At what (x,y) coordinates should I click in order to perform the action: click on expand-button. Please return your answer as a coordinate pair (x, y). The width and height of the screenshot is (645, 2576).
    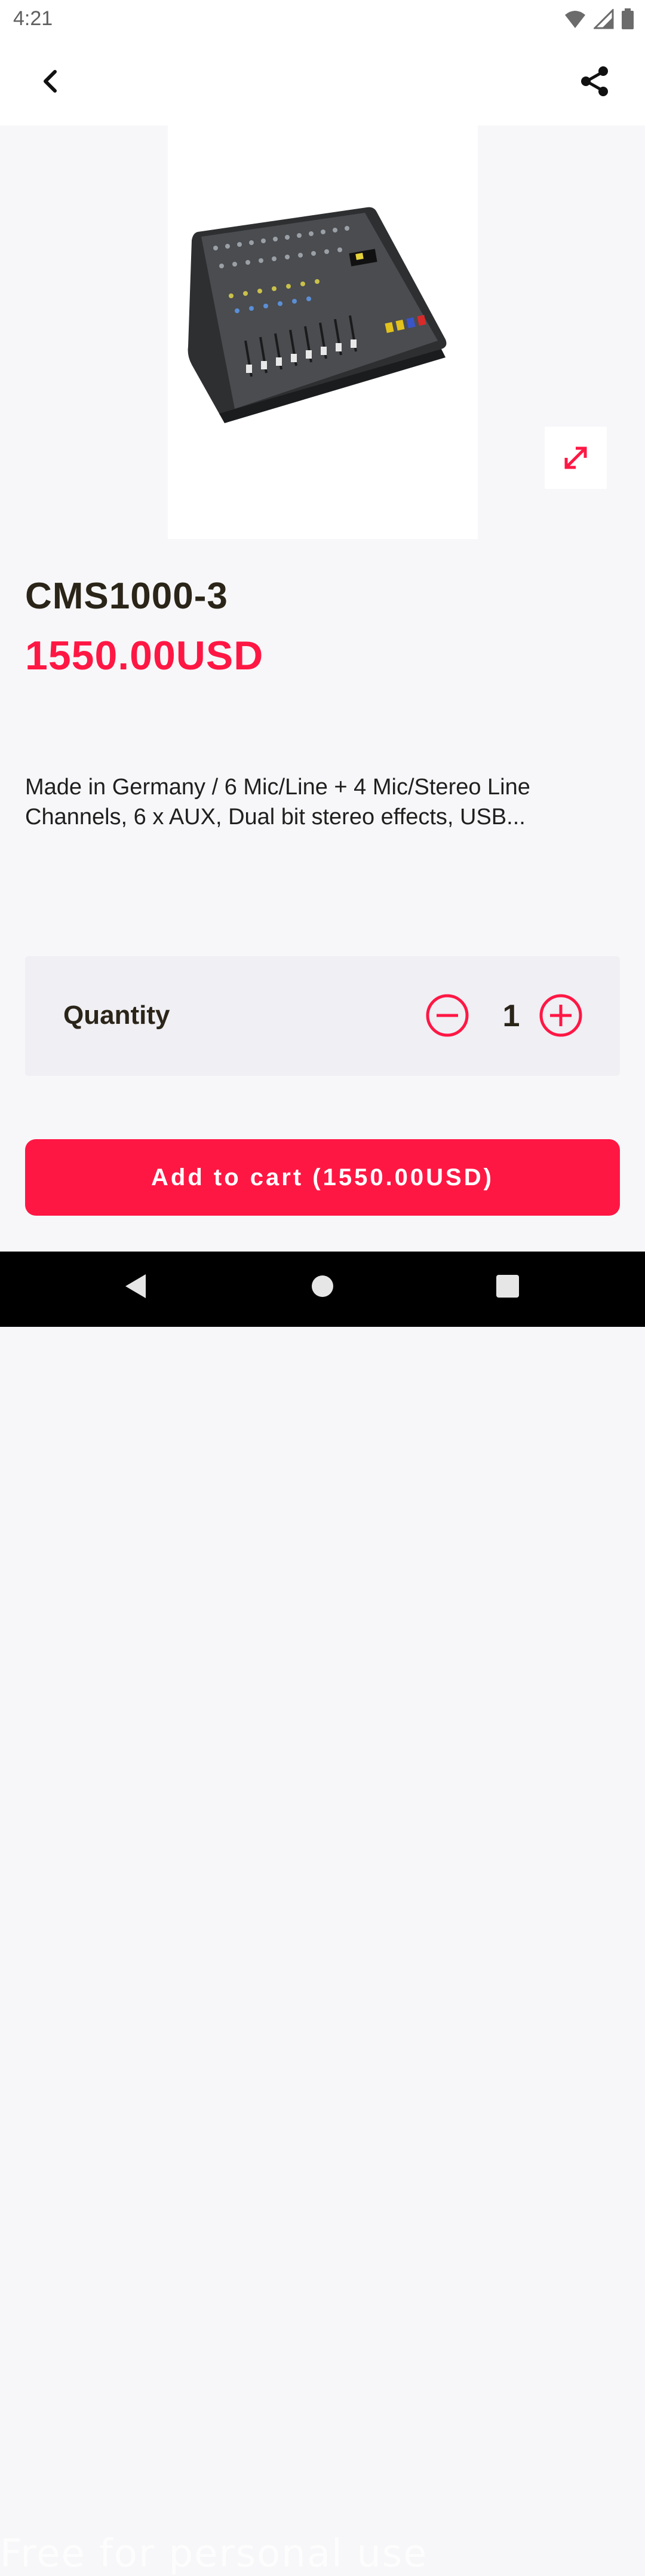
    Looking at the image, I should click on (576, 458).